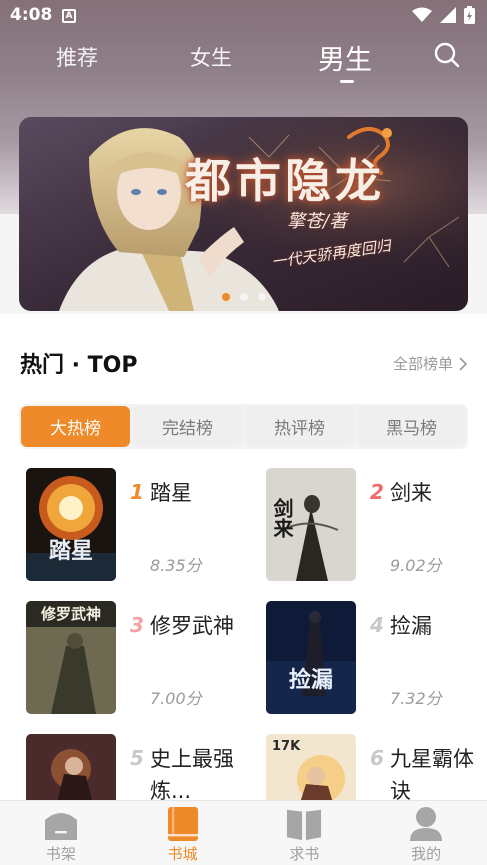 This screenshot has height=865, width=487. I want to click on book-cover: 修罗武神, so click(71, 657).